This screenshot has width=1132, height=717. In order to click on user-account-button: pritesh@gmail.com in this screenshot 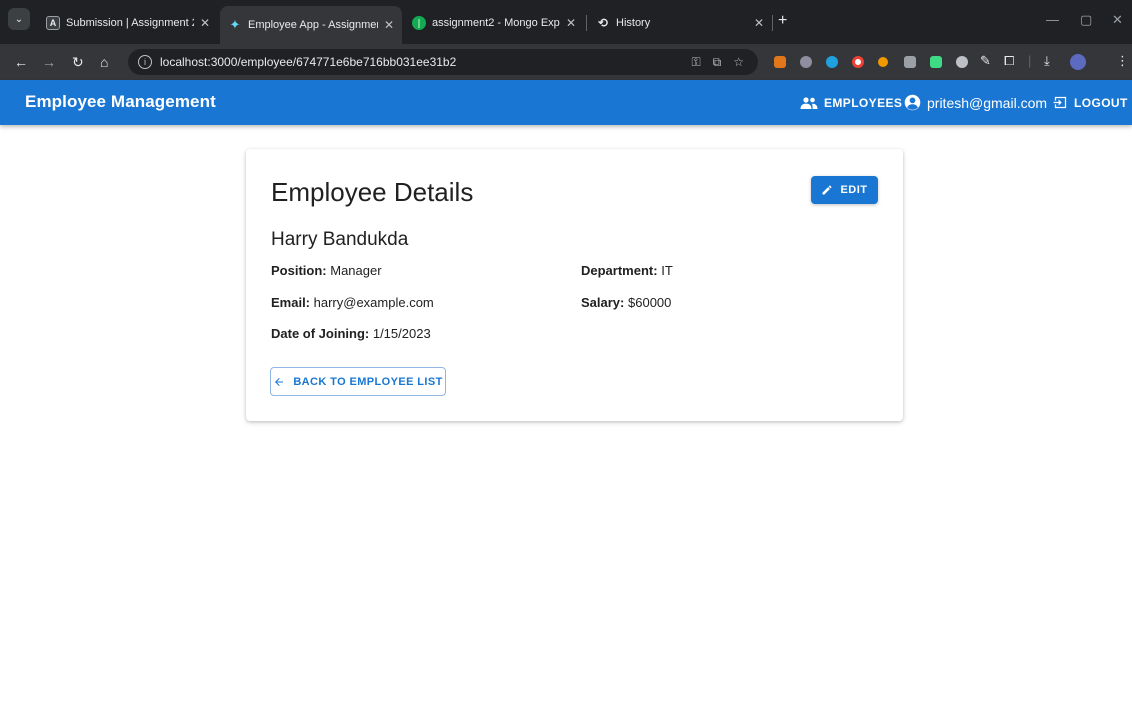, I will do `click(975, 102)`.